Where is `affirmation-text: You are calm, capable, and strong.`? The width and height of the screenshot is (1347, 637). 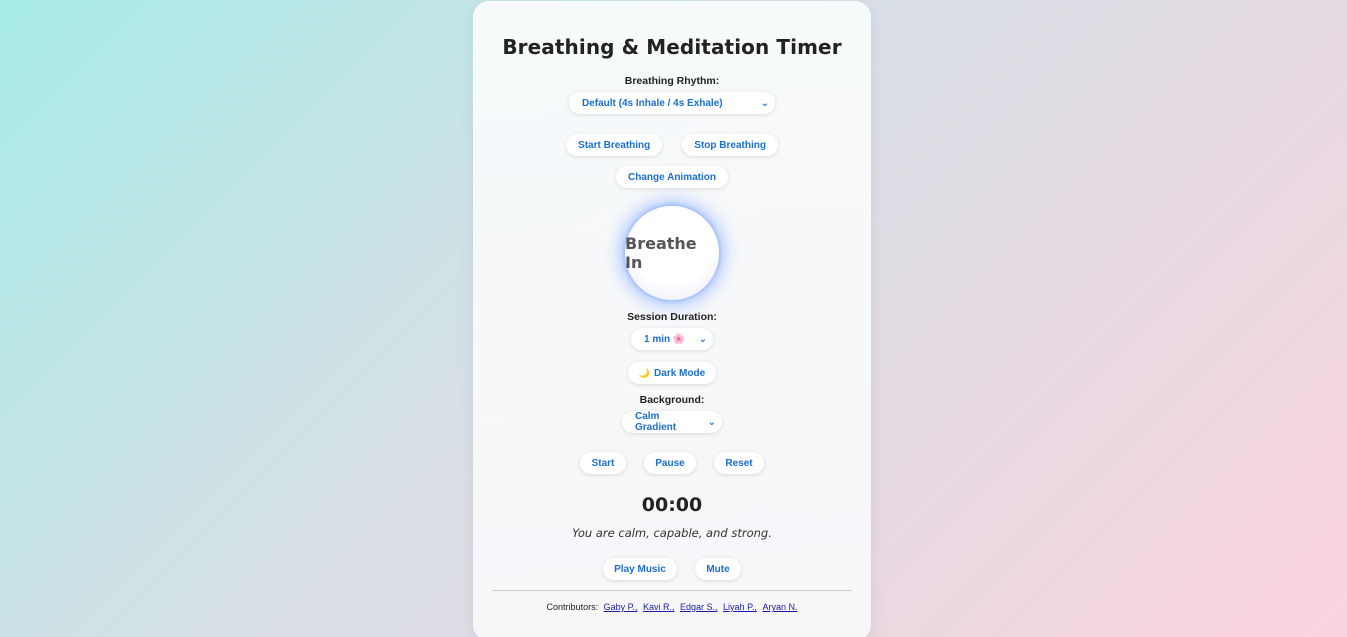 affirmation-text: You are calm, capable, and strong. is located at coordinates (672, 533).